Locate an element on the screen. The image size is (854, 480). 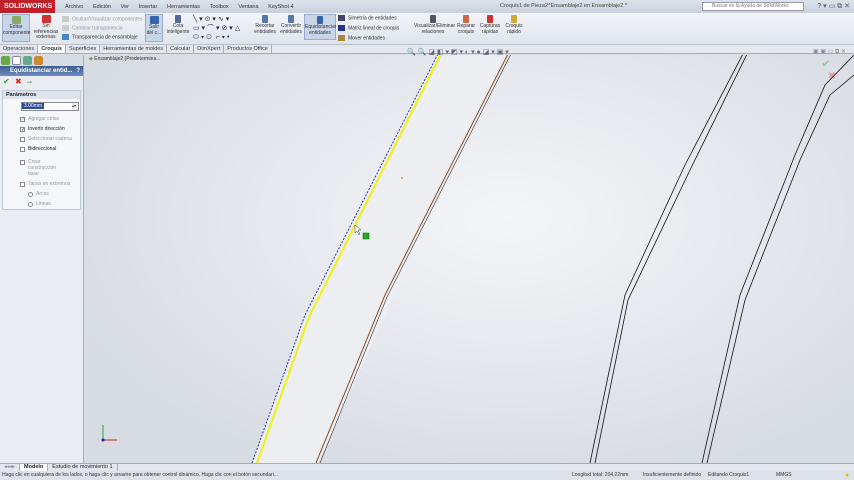
tab-dimxpert: DimXpert is located at coordinates (209, 49).